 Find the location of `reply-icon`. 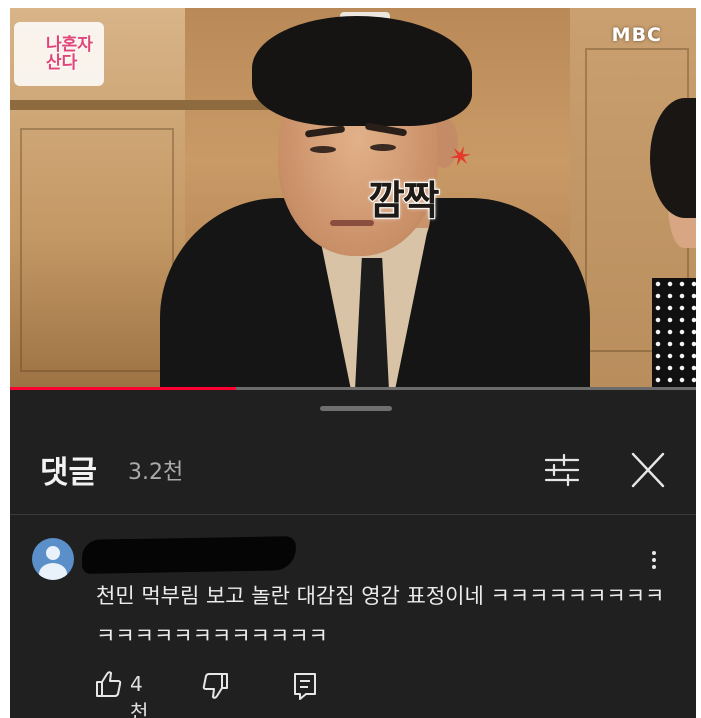

reply-icon is located at coordinates (305, 686).